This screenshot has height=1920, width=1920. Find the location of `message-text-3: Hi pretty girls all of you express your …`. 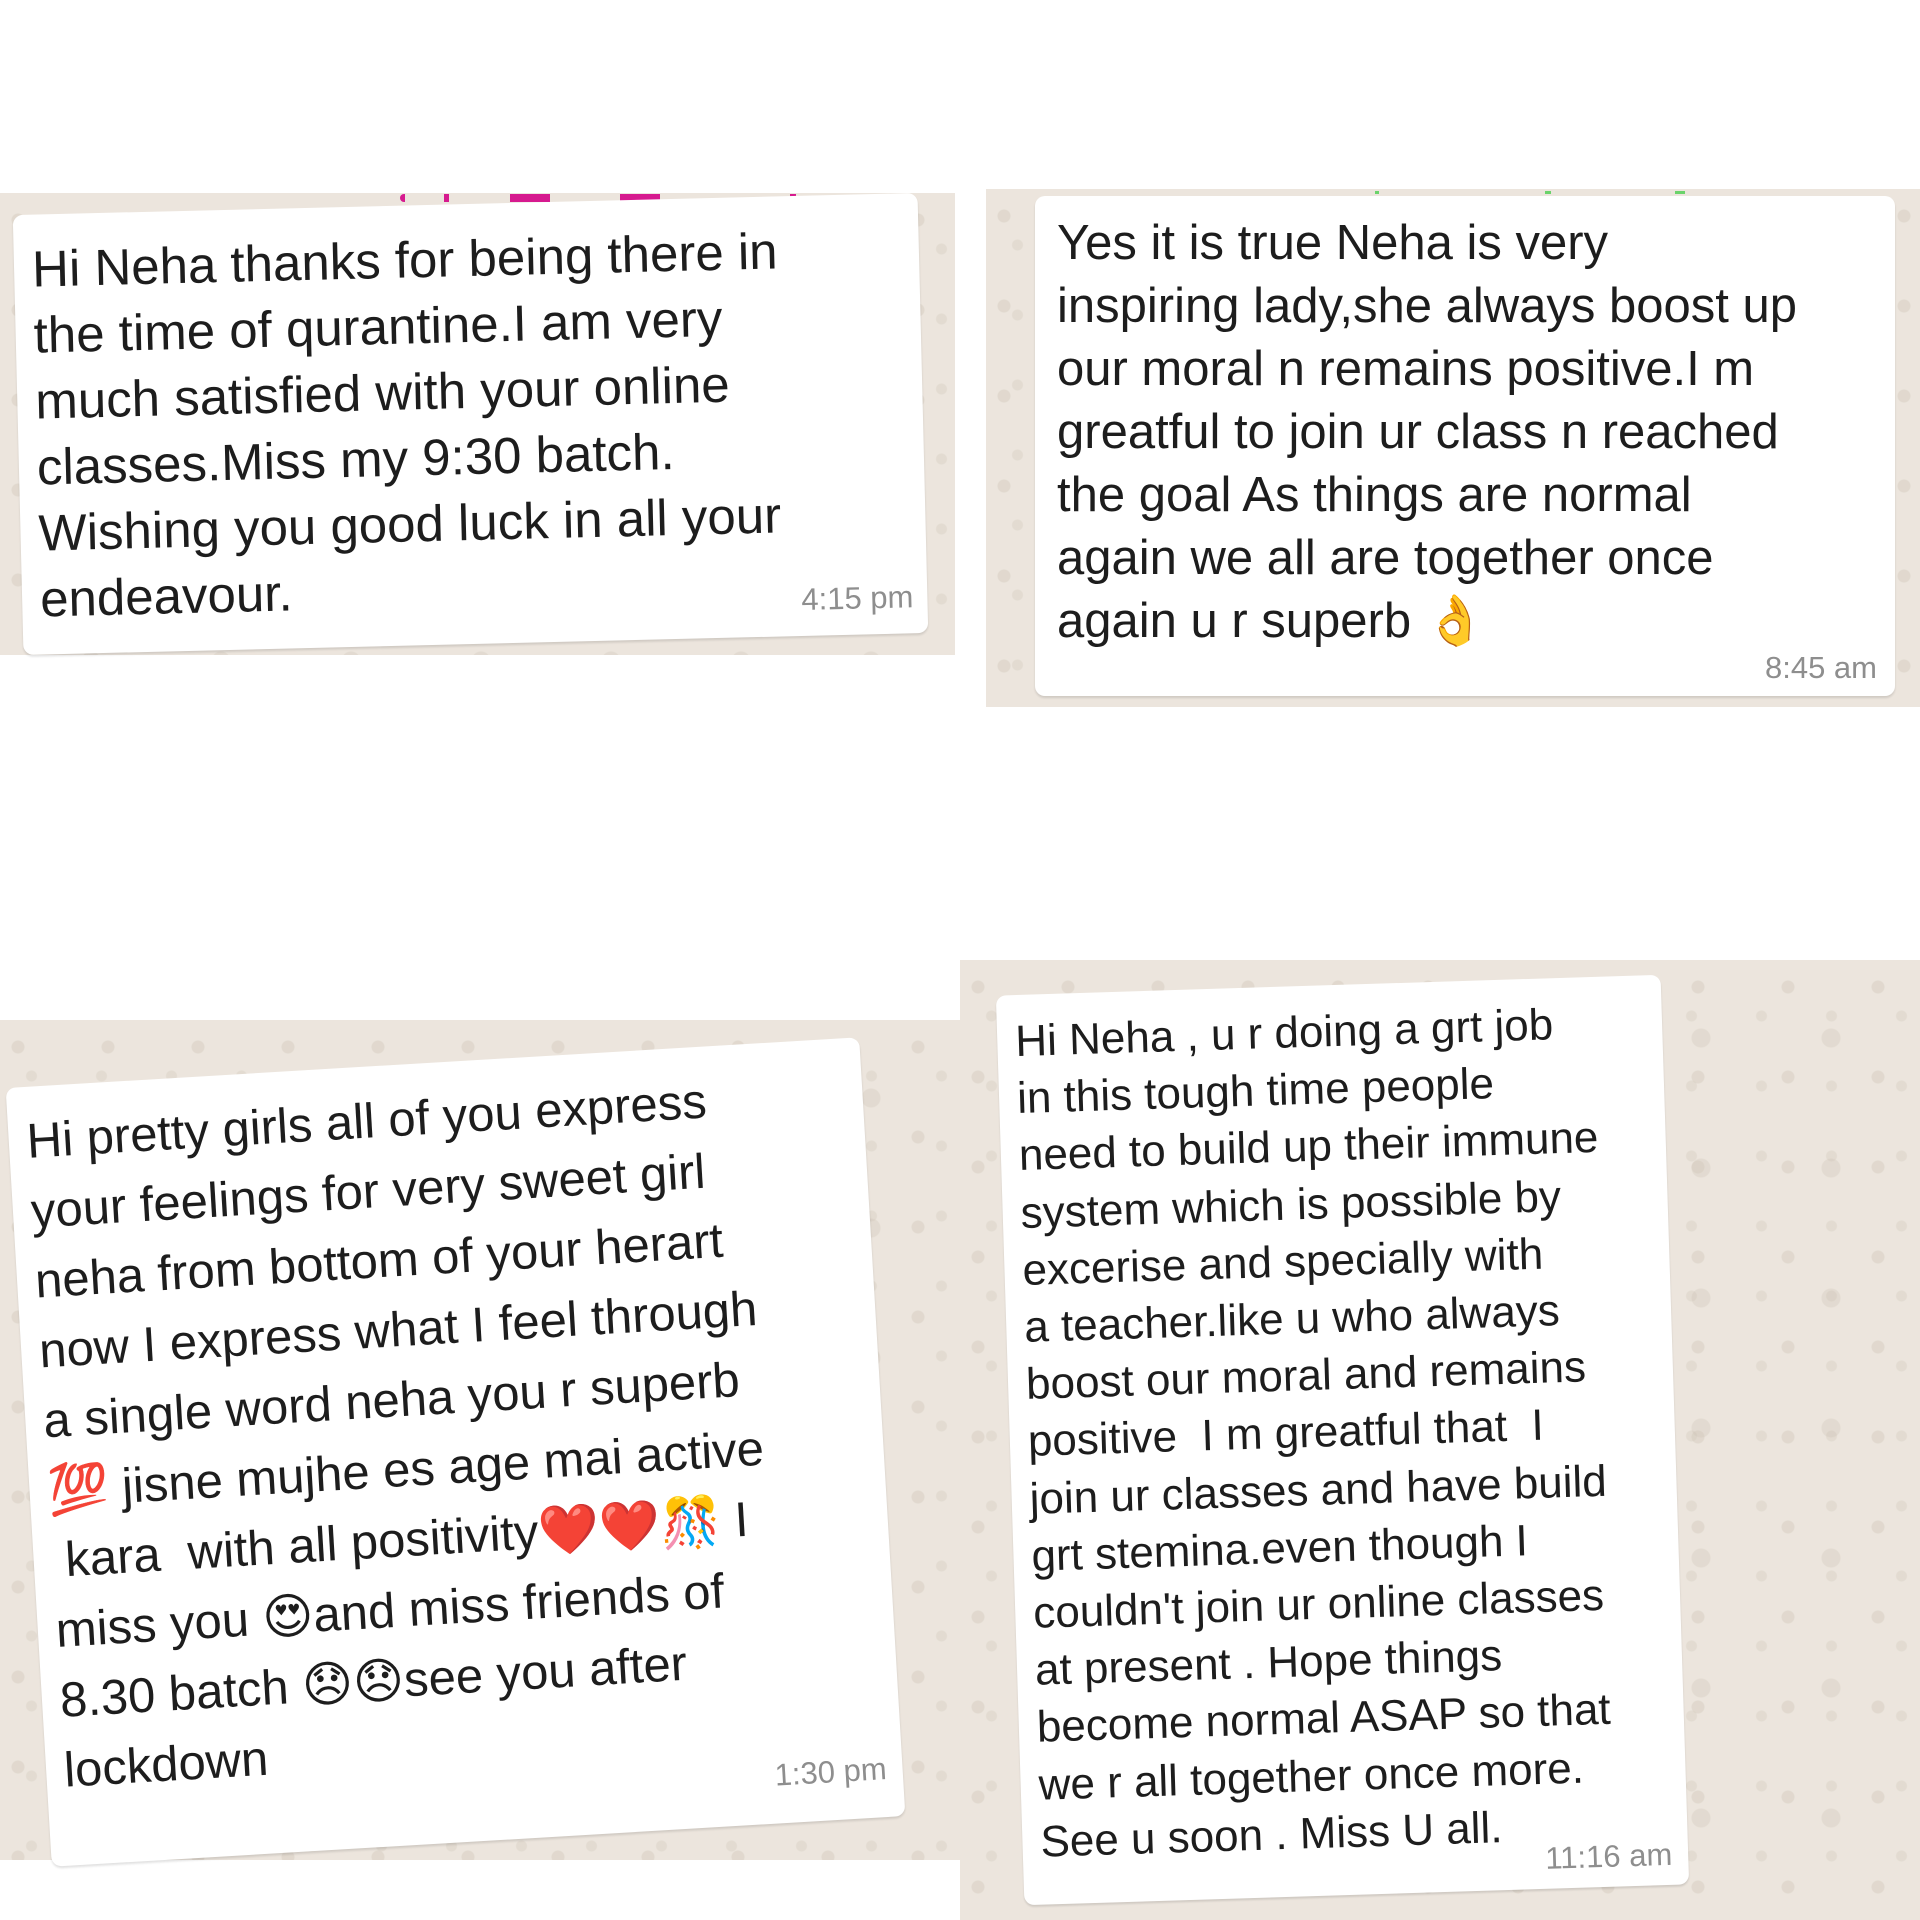

message-text-3: Hi pretty girls all of you express your … is located at coordinates (395, 1436).